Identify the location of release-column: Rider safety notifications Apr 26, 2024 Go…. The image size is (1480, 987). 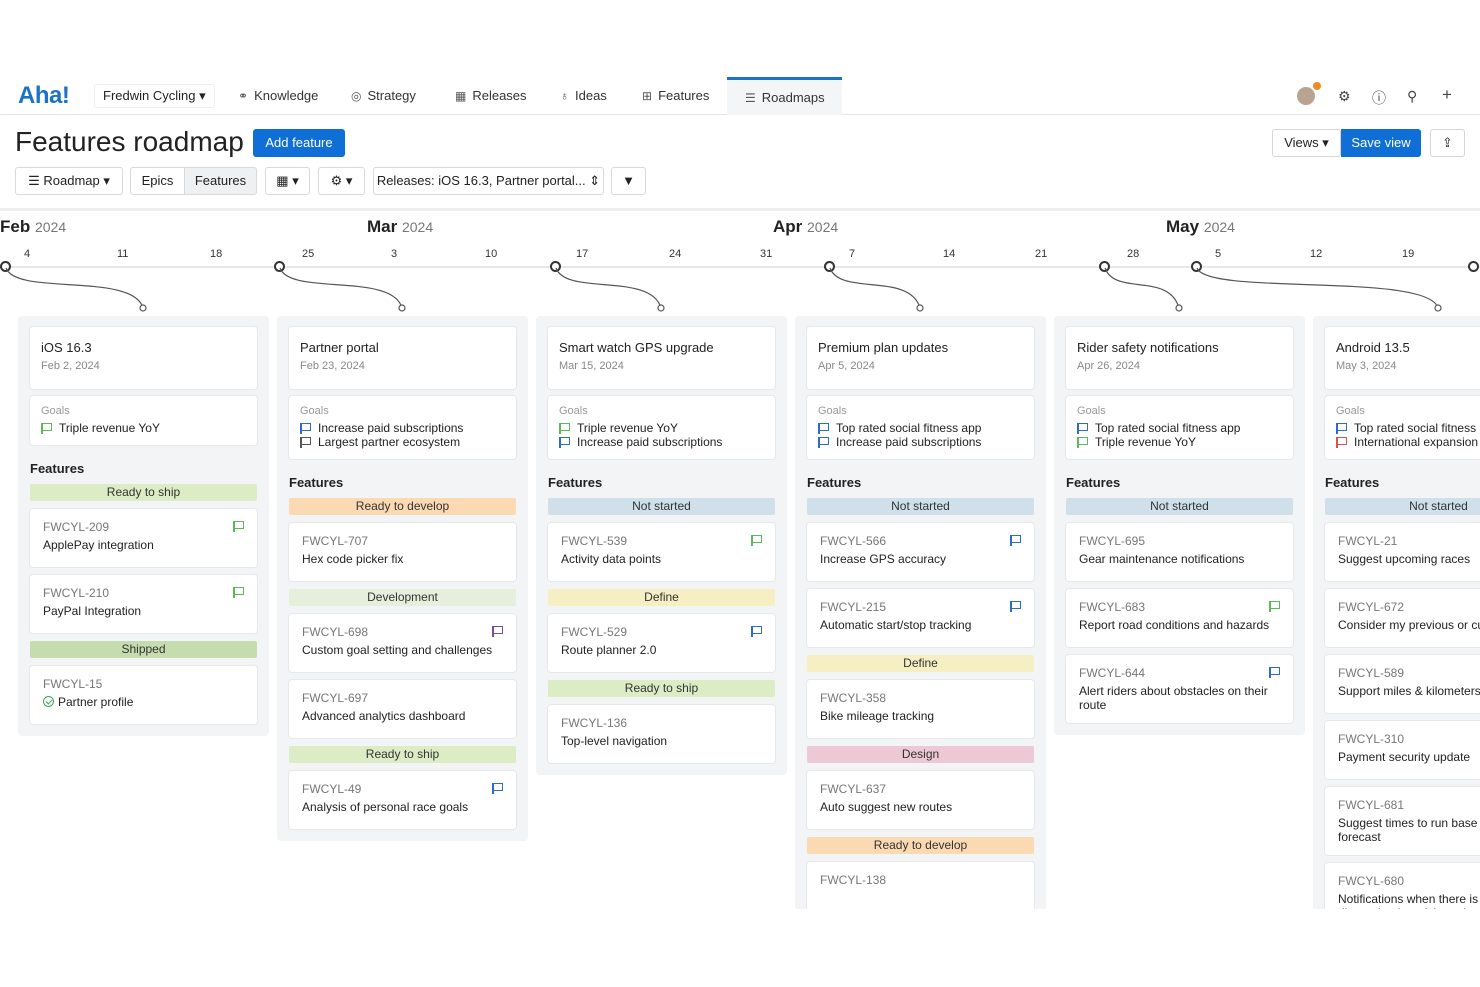
(1179, 525).